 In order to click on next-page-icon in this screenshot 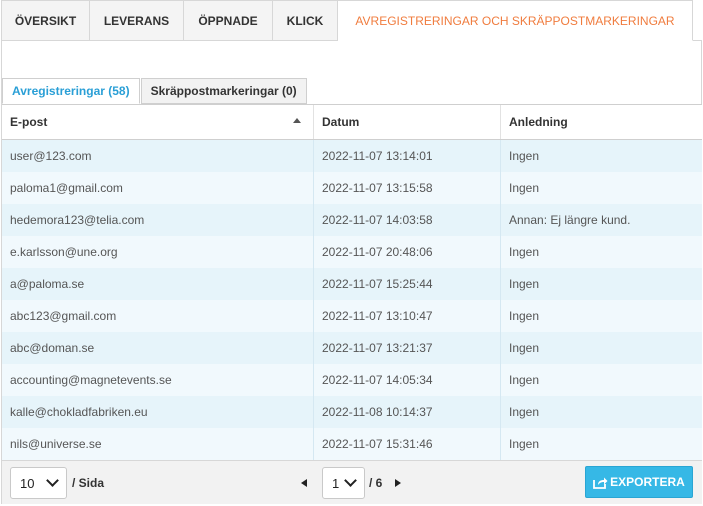, I will do `click(398, 483)`.